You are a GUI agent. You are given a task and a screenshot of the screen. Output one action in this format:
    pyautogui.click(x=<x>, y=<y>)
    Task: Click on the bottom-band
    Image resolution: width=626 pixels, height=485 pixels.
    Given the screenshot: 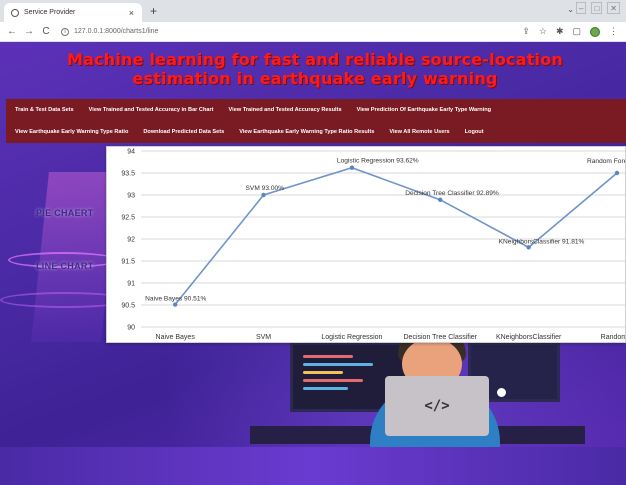 What is the action you would take?
    pyautogui.click(x=313, y=466)
    